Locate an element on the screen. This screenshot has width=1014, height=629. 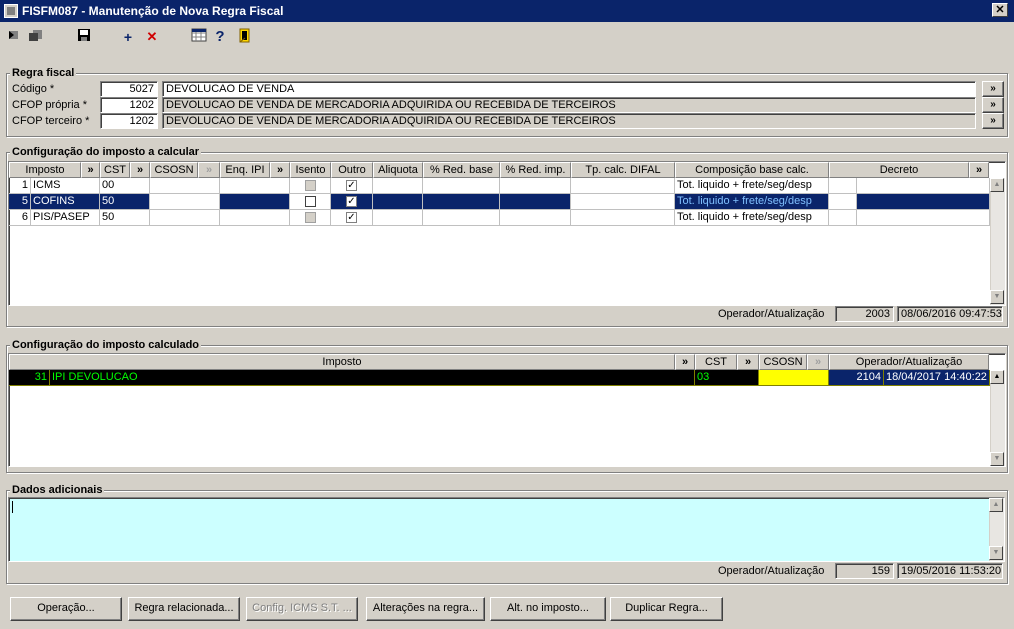
header-enq-ipi-more: » is located at coordinates (280, 170).